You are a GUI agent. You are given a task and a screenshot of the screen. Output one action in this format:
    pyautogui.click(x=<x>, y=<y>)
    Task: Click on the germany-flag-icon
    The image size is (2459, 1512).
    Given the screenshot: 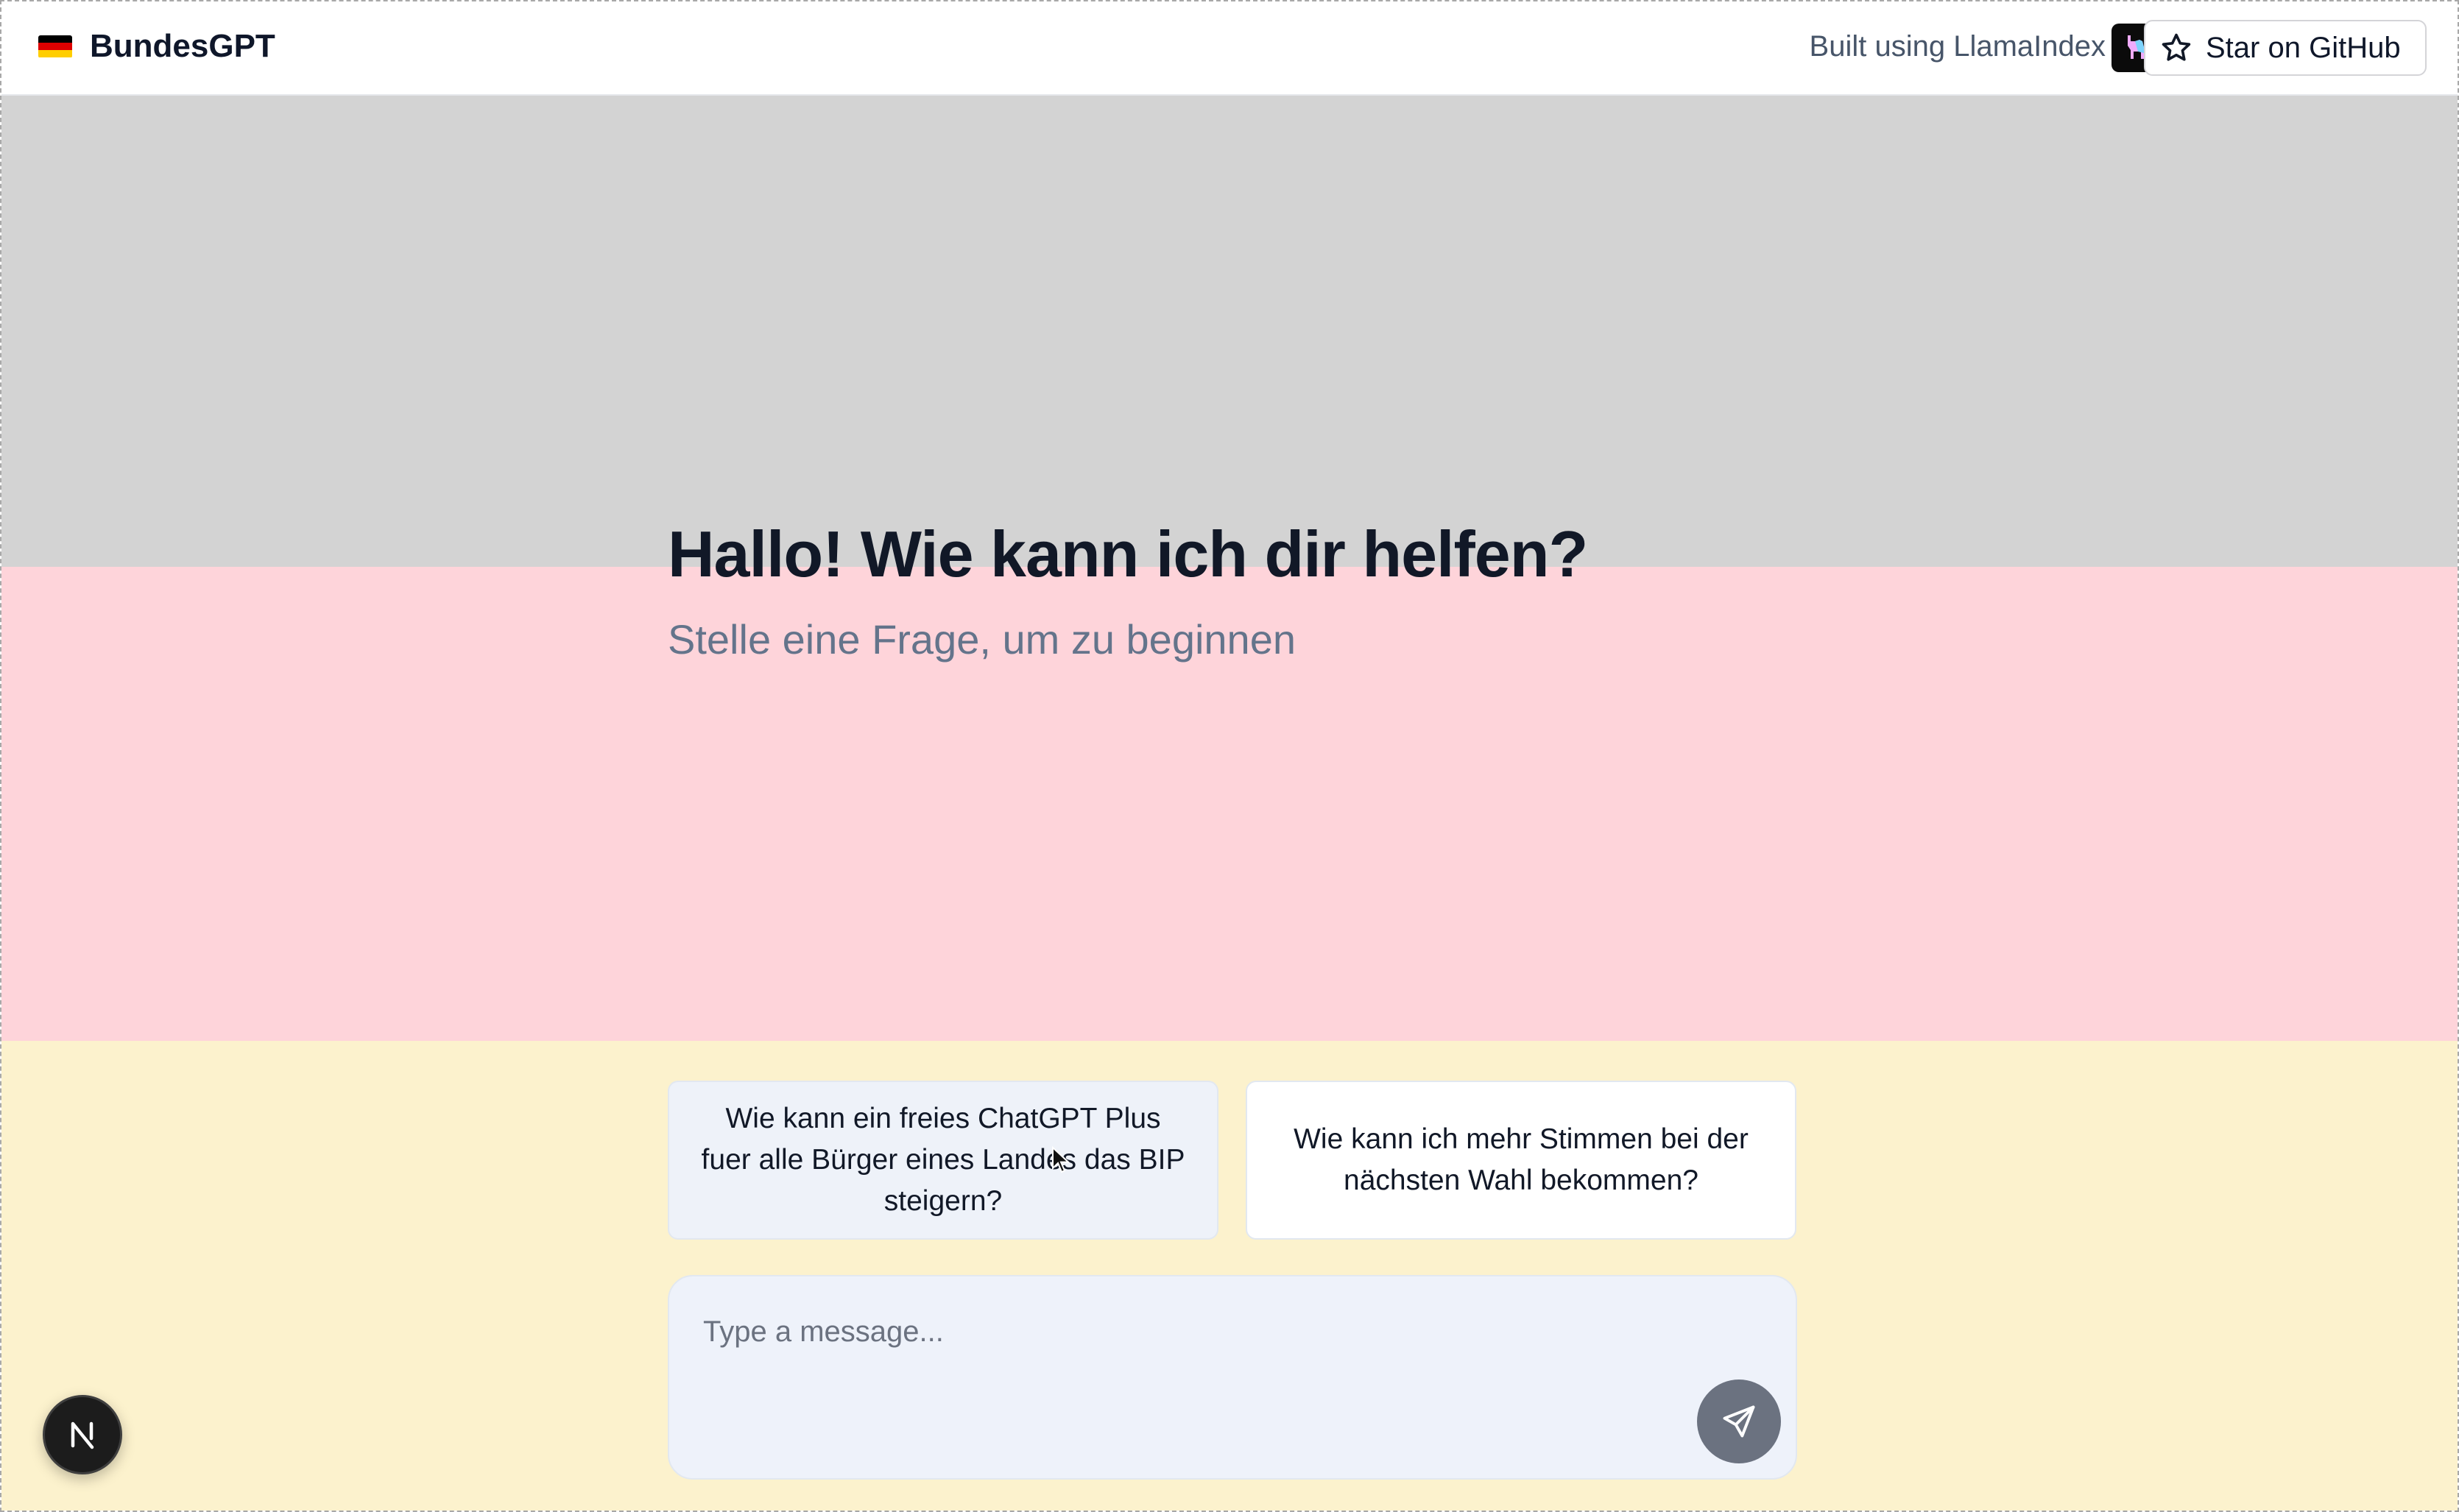 What is the action you would take?
    pyautogui.click(x=55, y=46)
    